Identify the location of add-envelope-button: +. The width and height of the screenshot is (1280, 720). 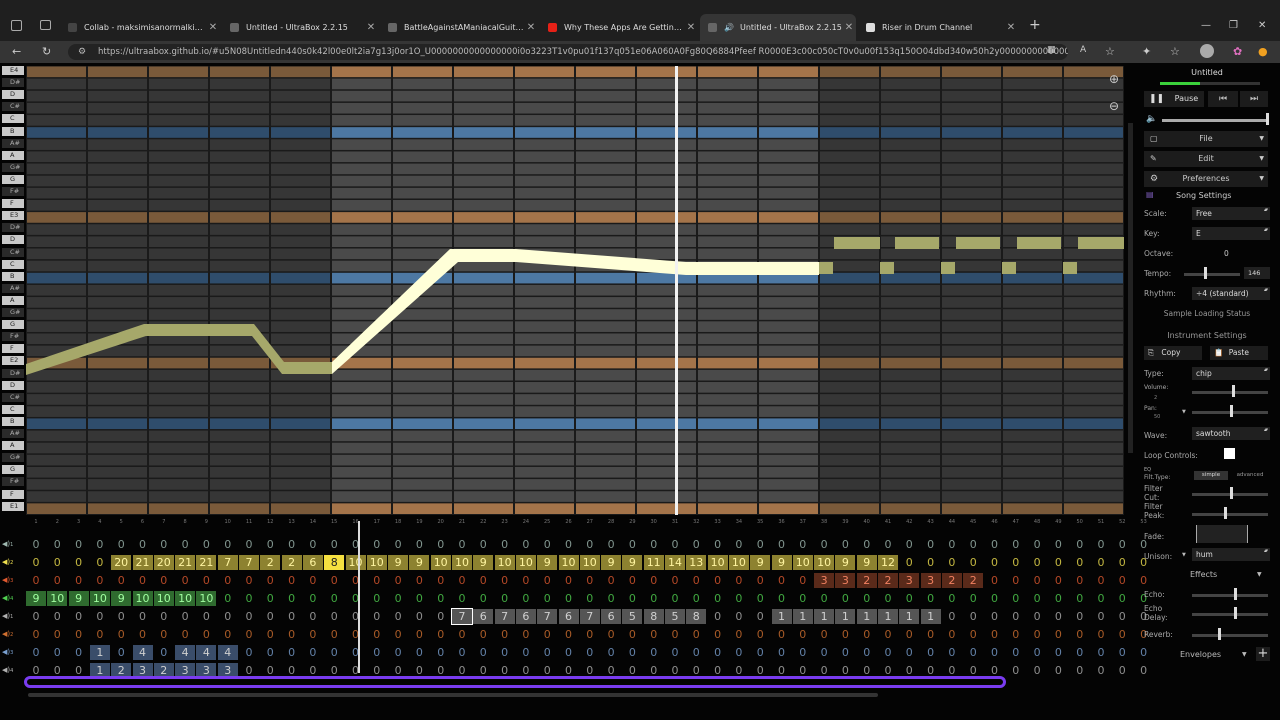
(1263, 654).